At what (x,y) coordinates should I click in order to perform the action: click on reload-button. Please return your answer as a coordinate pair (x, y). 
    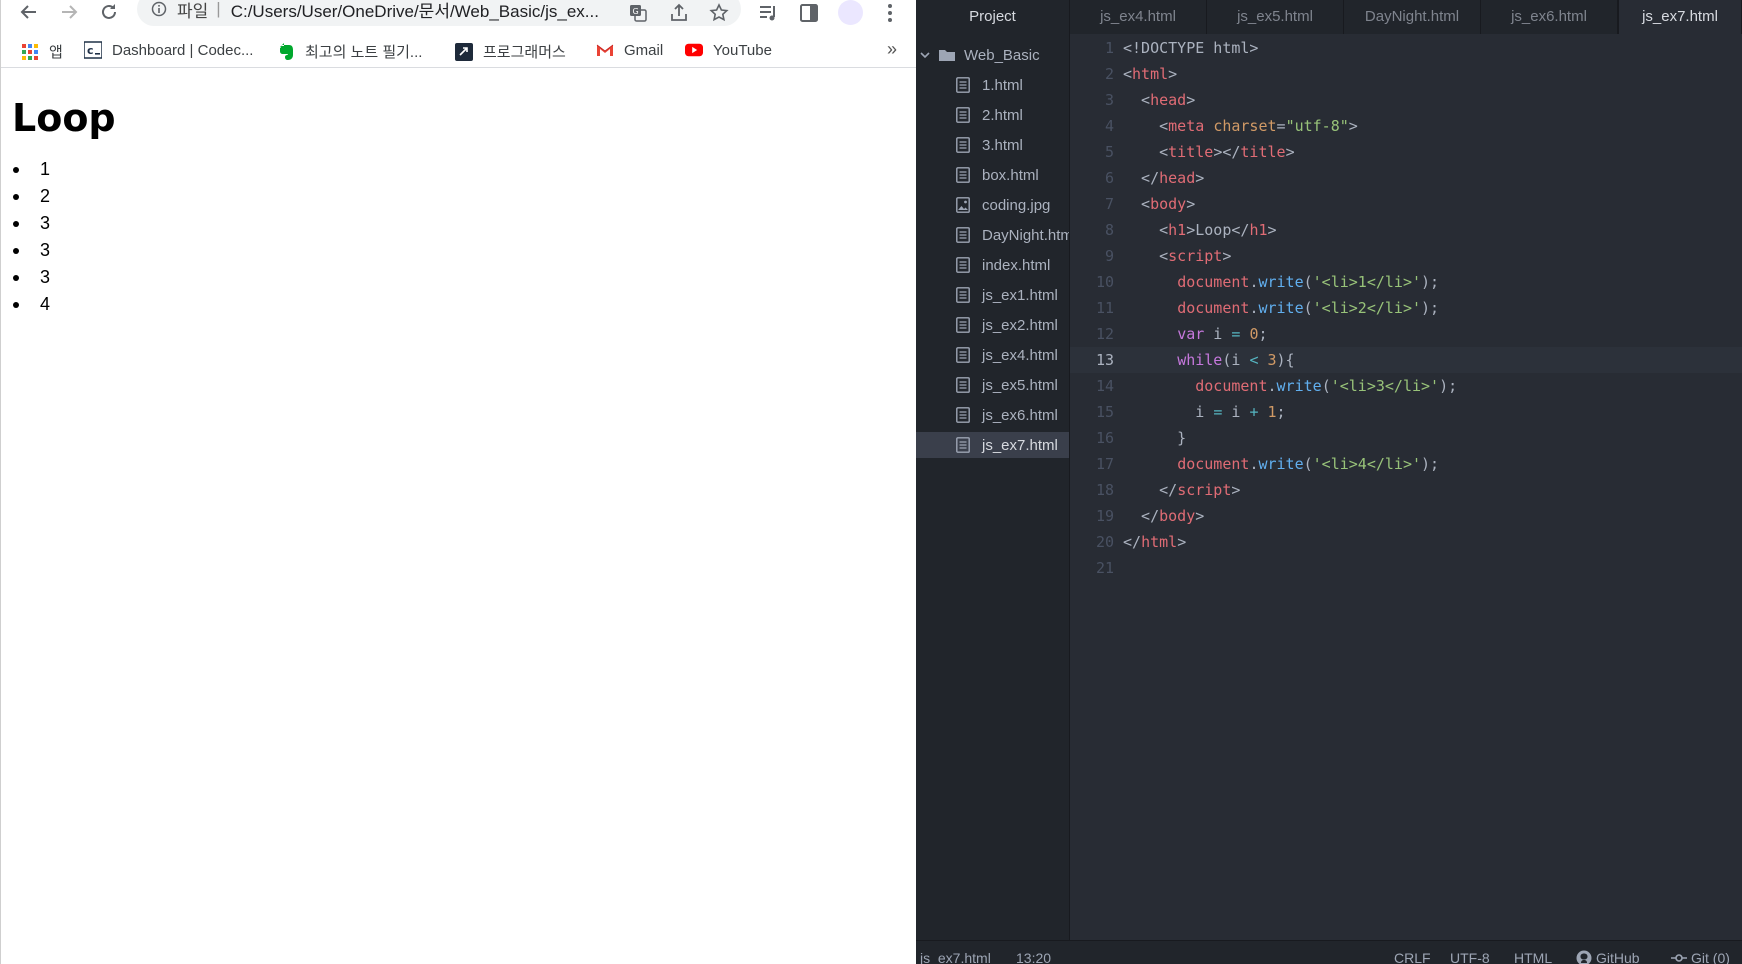
    Looking at the image, I should click on (109, 12).